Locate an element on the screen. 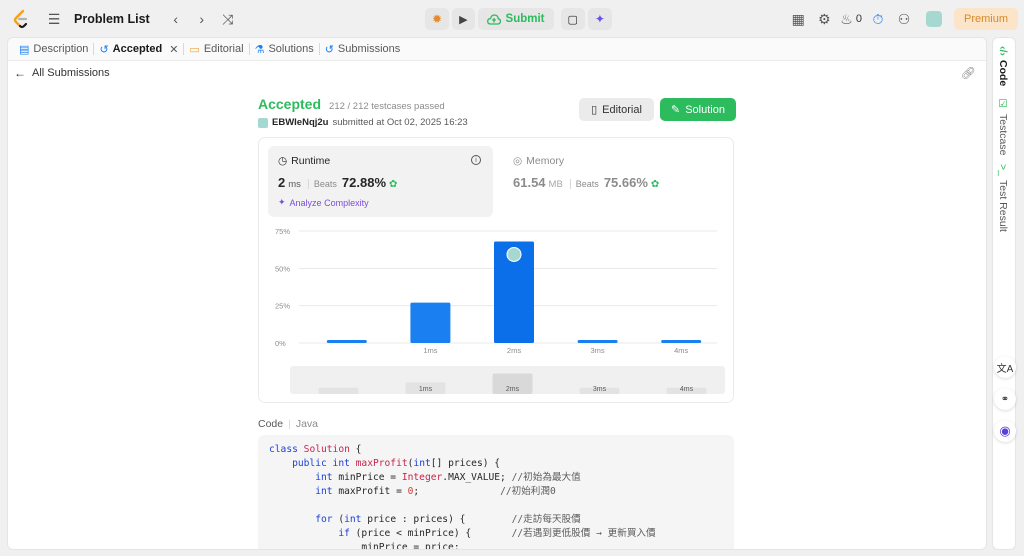  shuffle-icon: ⤨ is located at coordinates (228, 19).